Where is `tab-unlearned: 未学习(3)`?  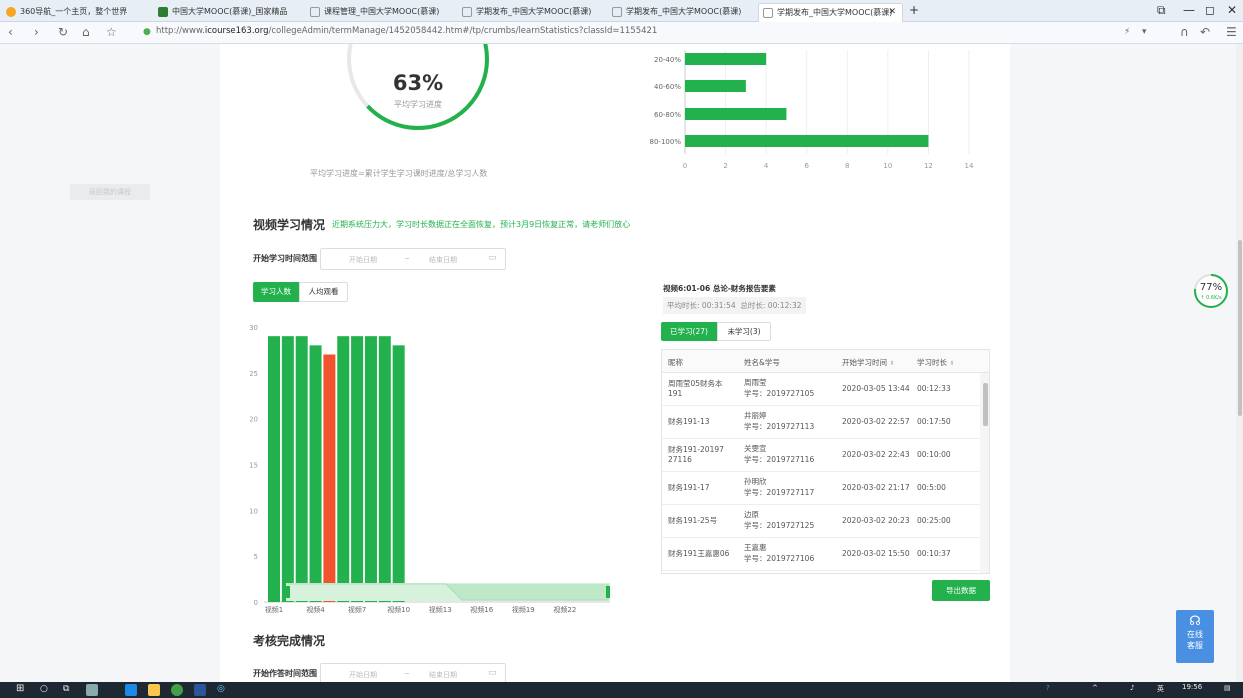
tab-unlearned: 未学习(3) is located at coordinates (744, 331).